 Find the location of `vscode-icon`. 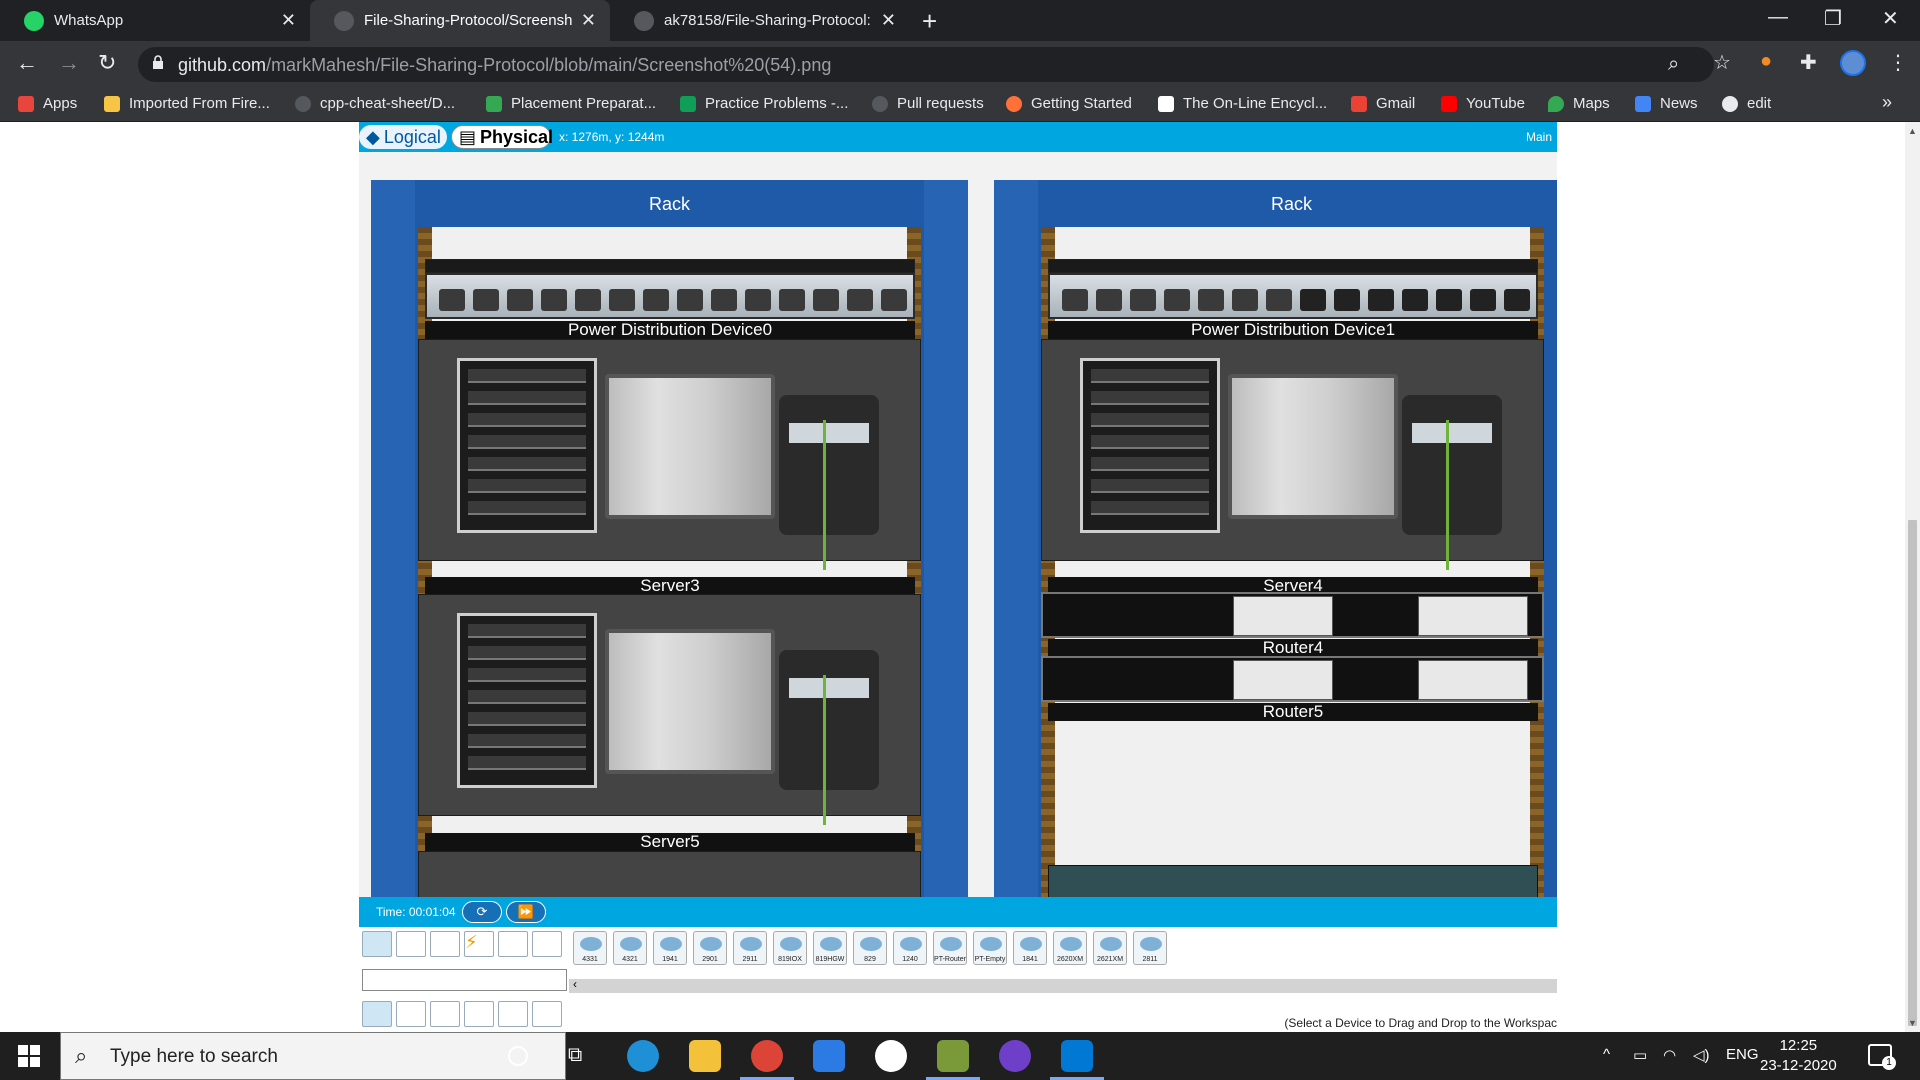

vscode-icon is located at coordinates (1077, 1056).